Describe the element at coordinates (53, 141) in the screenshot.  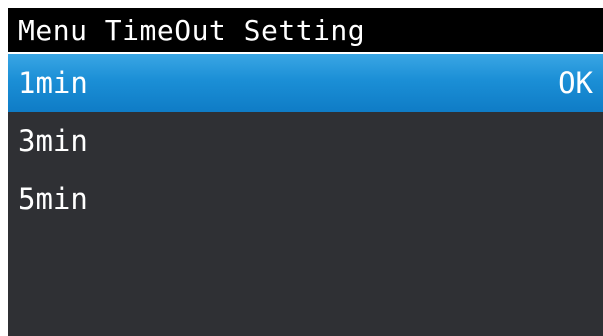
I see `option-label: 3min` at that location.